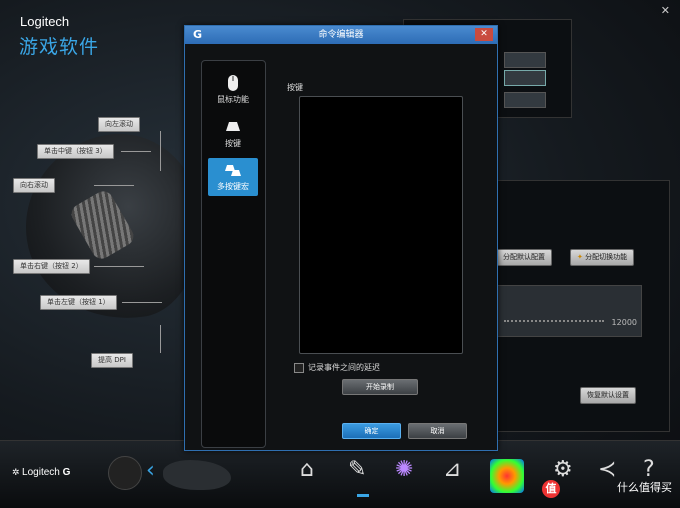  Describe the element at coordinates (371, 431) in the screenshot. I see `ok-button: 确定` at that location.